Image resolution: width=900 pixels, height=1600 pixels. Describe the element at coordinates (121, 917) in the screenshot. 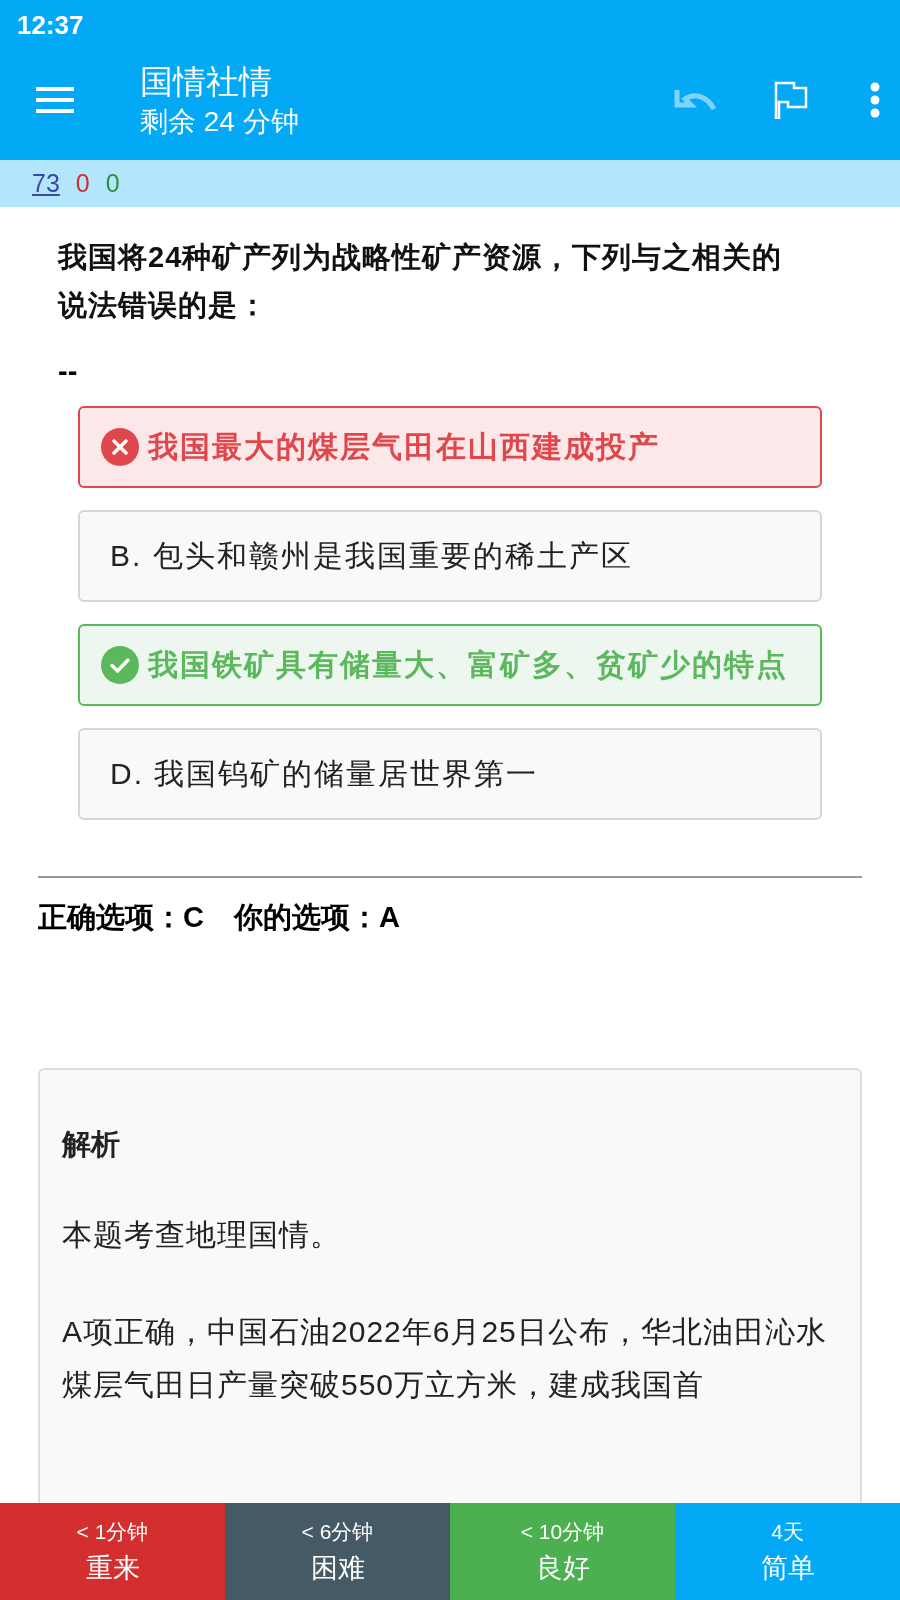

I see `correct-answer: 正确选项：C` at that location.